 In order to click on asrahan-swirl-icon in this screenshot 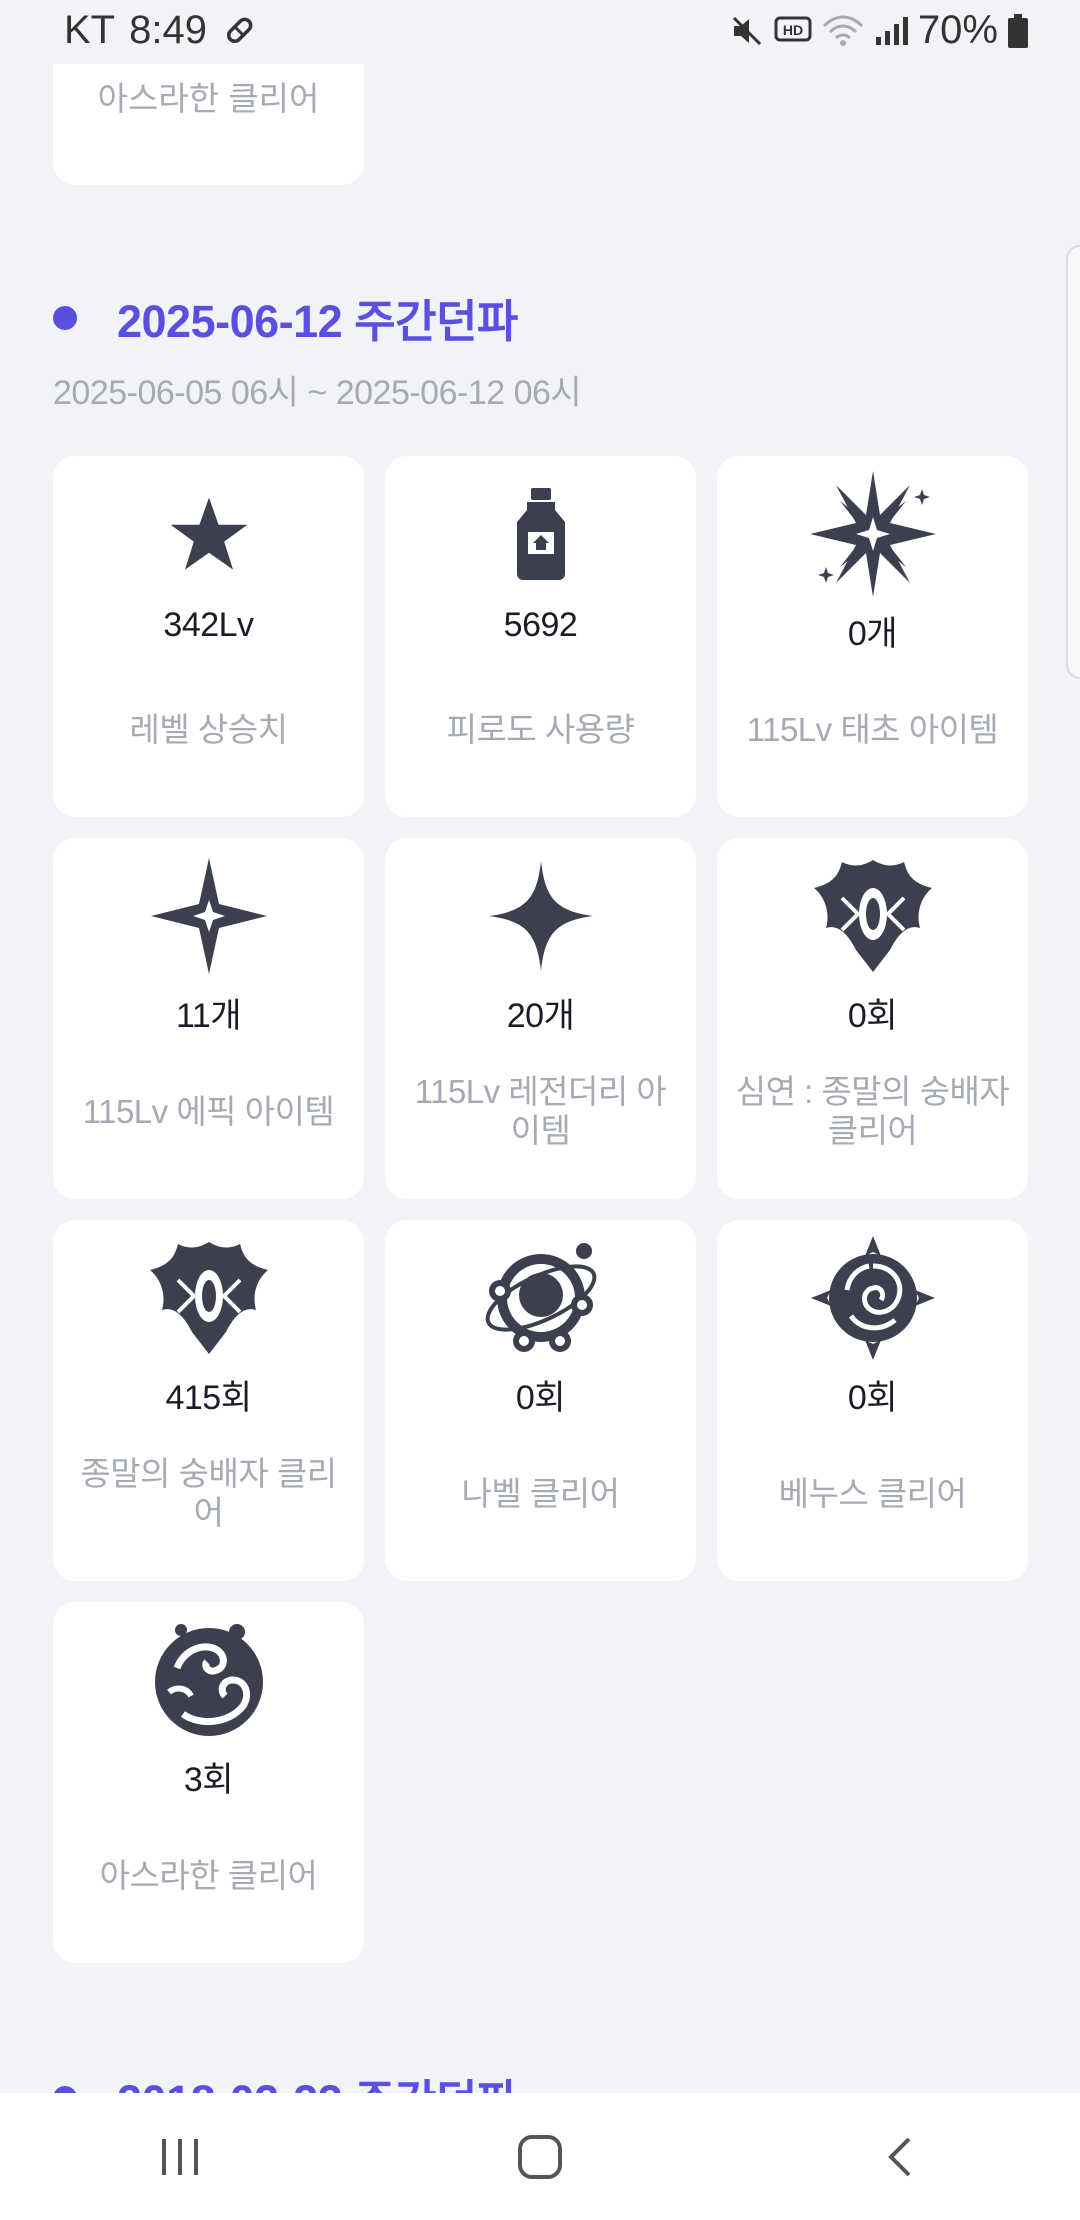, I will do `click(208, 1680)`.